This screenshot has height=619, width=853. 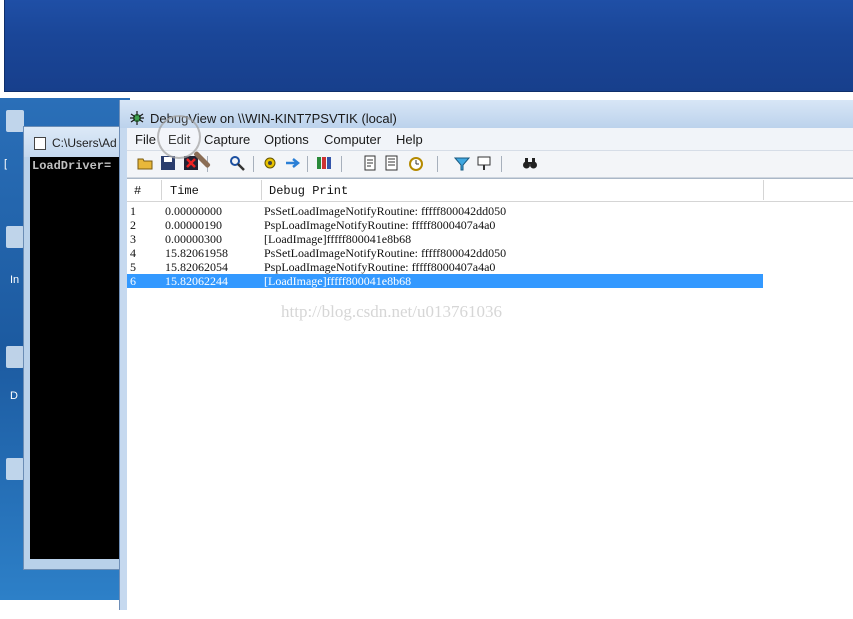 I want to click on console-icon, so click(x=40, y=143).